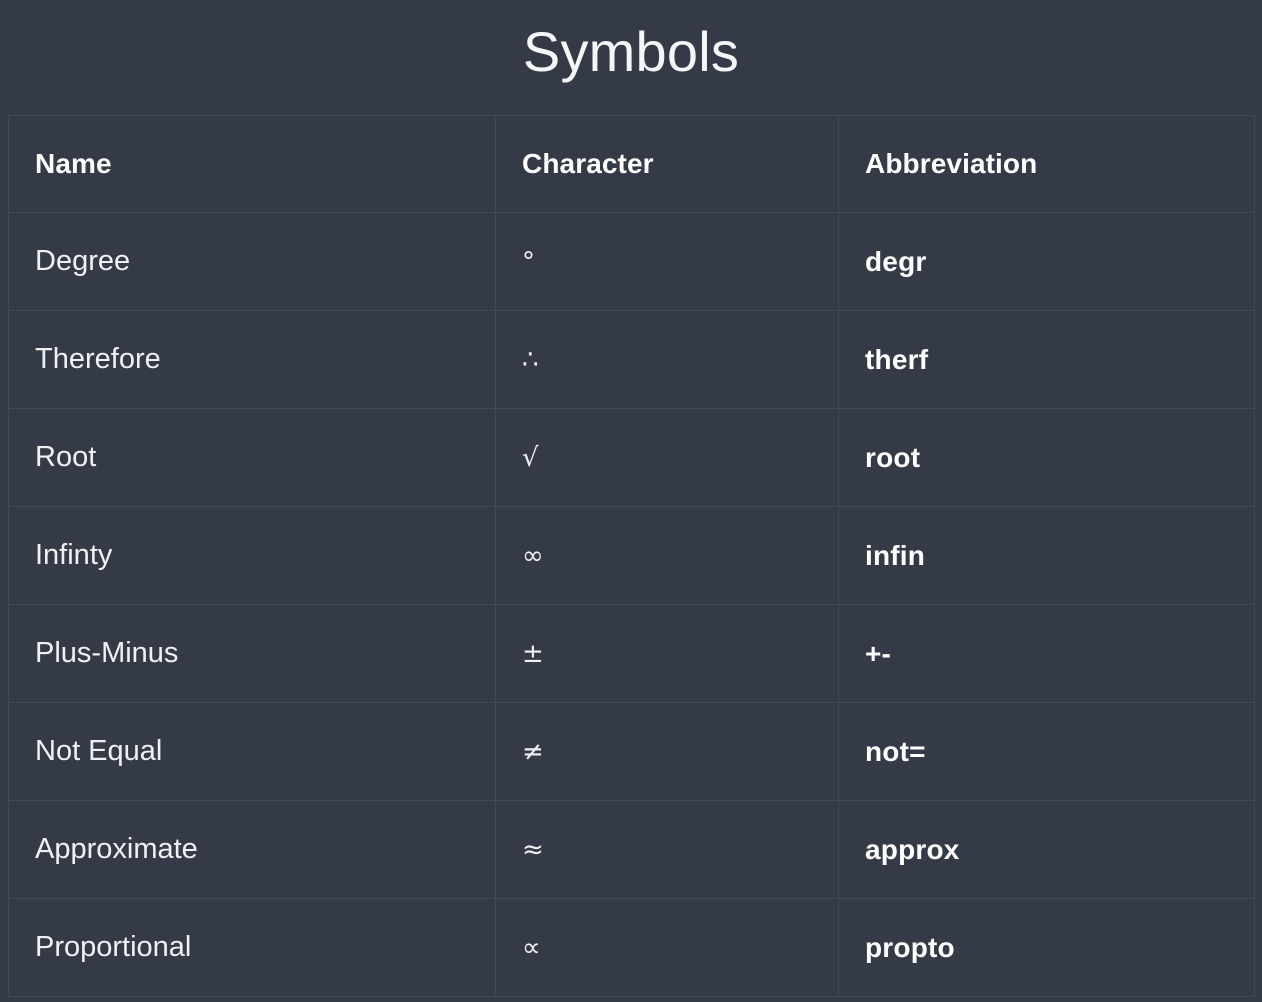 The height and width of the screenshot is (1002, 1262). Describe the element at coordinates (252, 849) in the screenshot. I see `cell-symbol-name: Approximate` at that location.